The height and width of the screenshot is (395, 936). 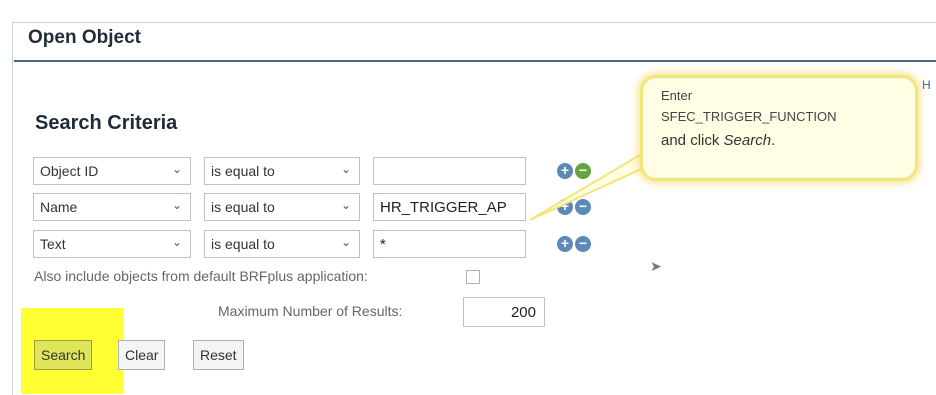 I want to click on search-button: Search, so click(x=63, y=355).